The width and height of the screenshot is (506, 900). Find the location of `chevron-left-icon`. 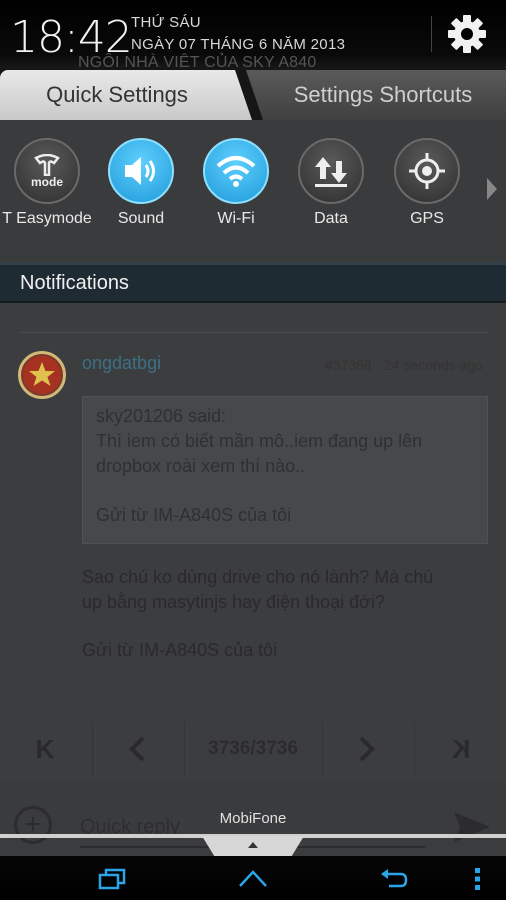

chevron-left-icon is located at coordinates (137, 749).